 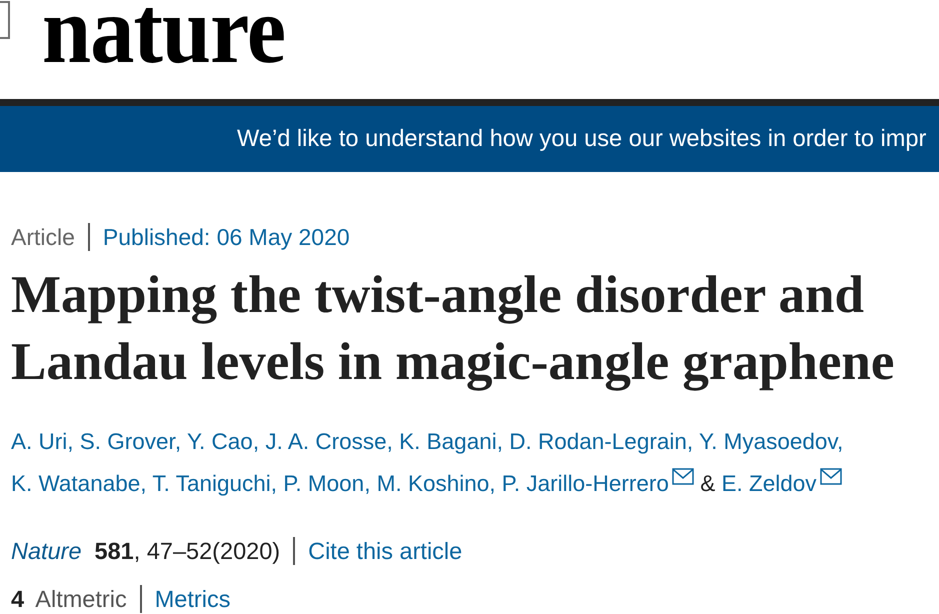 What do you see at coordinates (43, 237) in the screenshot?
I see `article-type: Article` at bounding box center [43, 237].